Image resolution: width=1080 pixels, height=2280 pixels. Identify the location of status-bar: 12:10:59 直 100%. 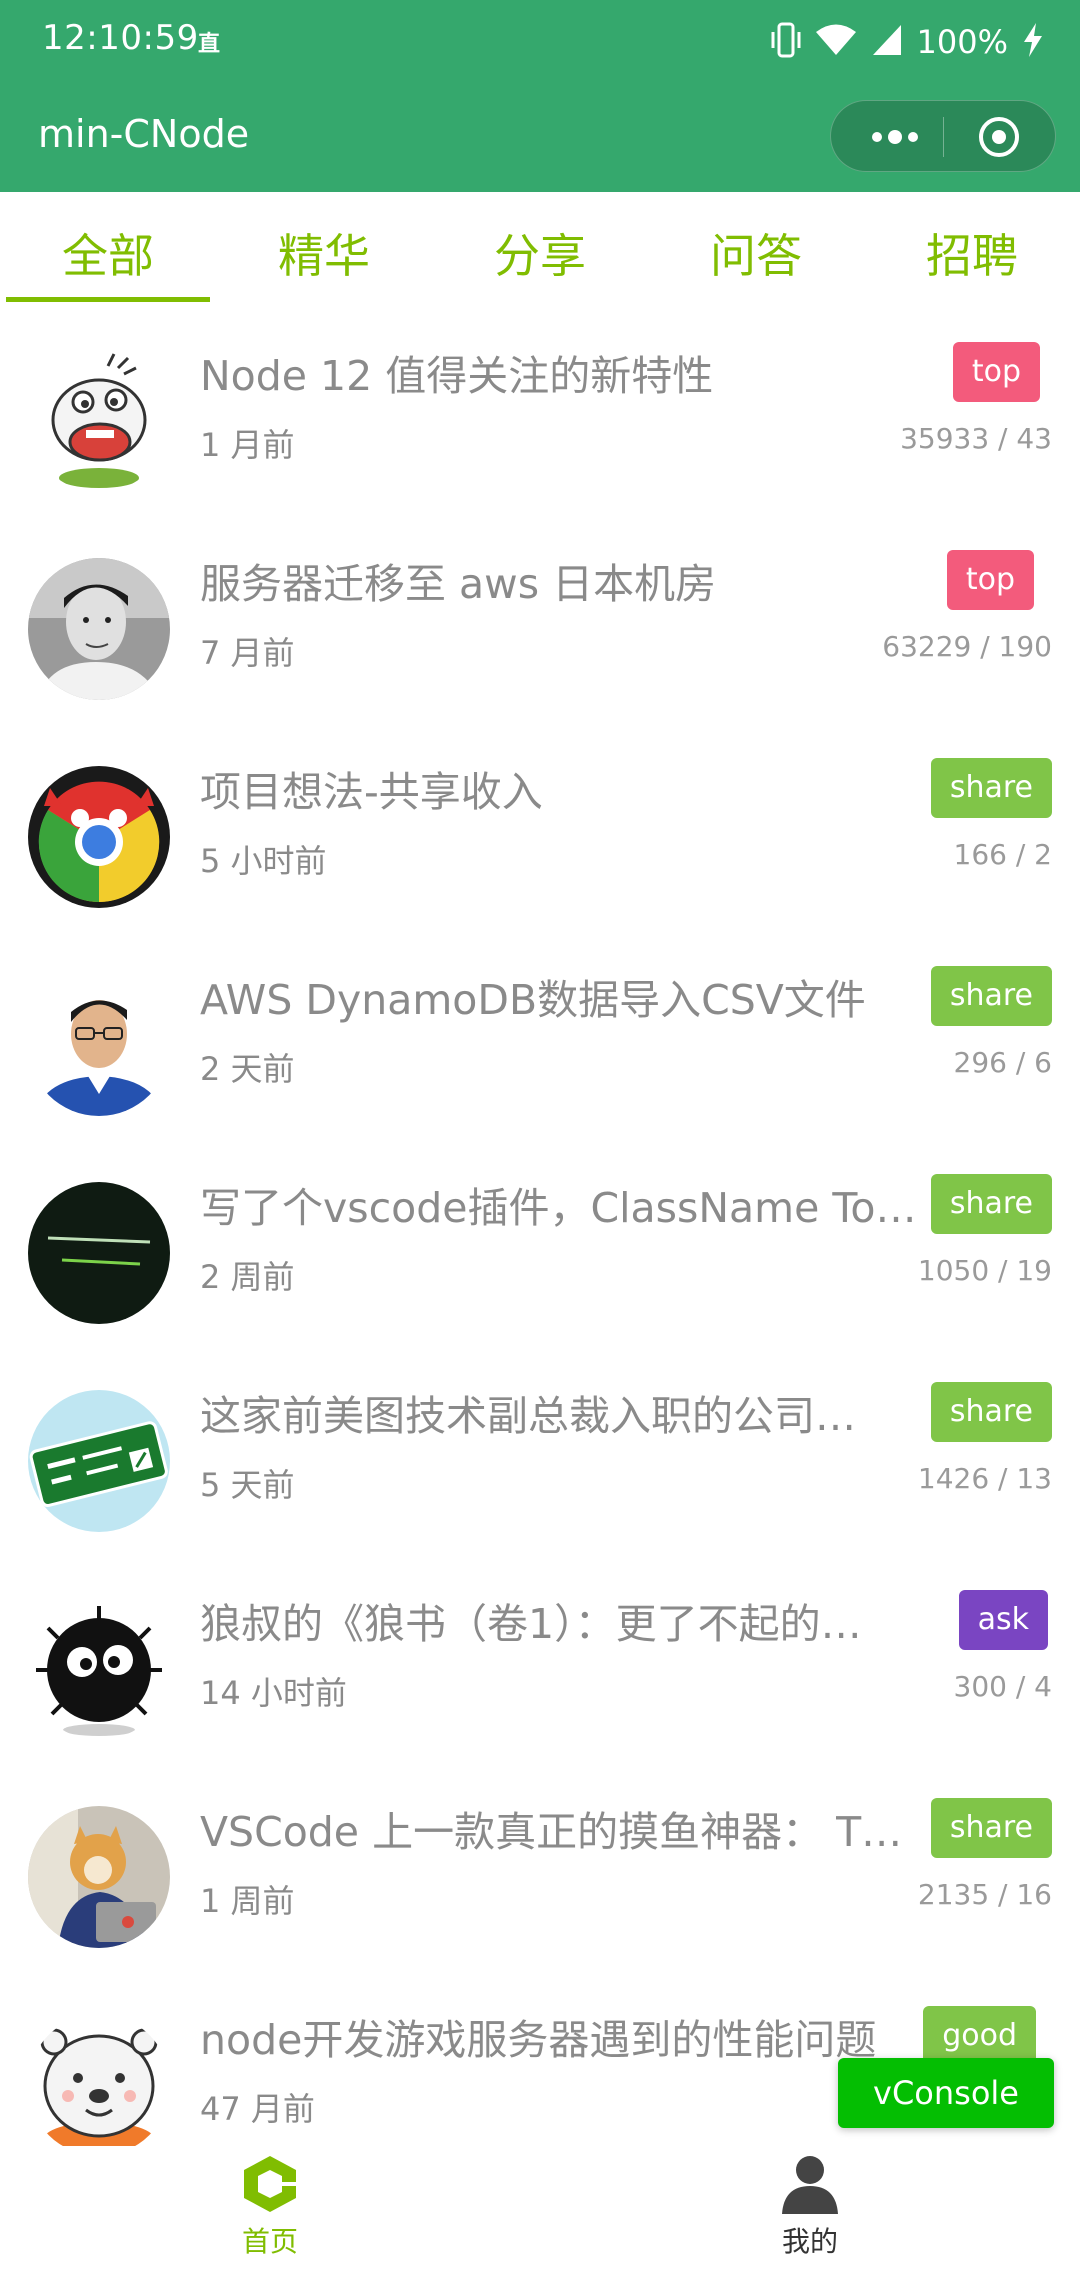
(540, 41).